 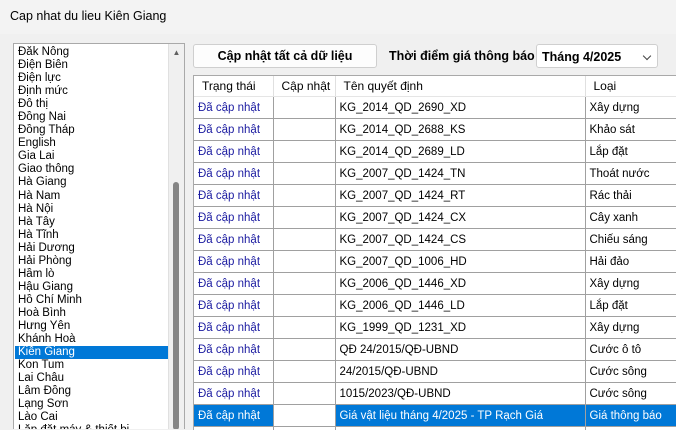 I want to click on table-row: Đã cập nhật KG_2014_QD_2690_XDXây dựng, so click(x=435, y=108).